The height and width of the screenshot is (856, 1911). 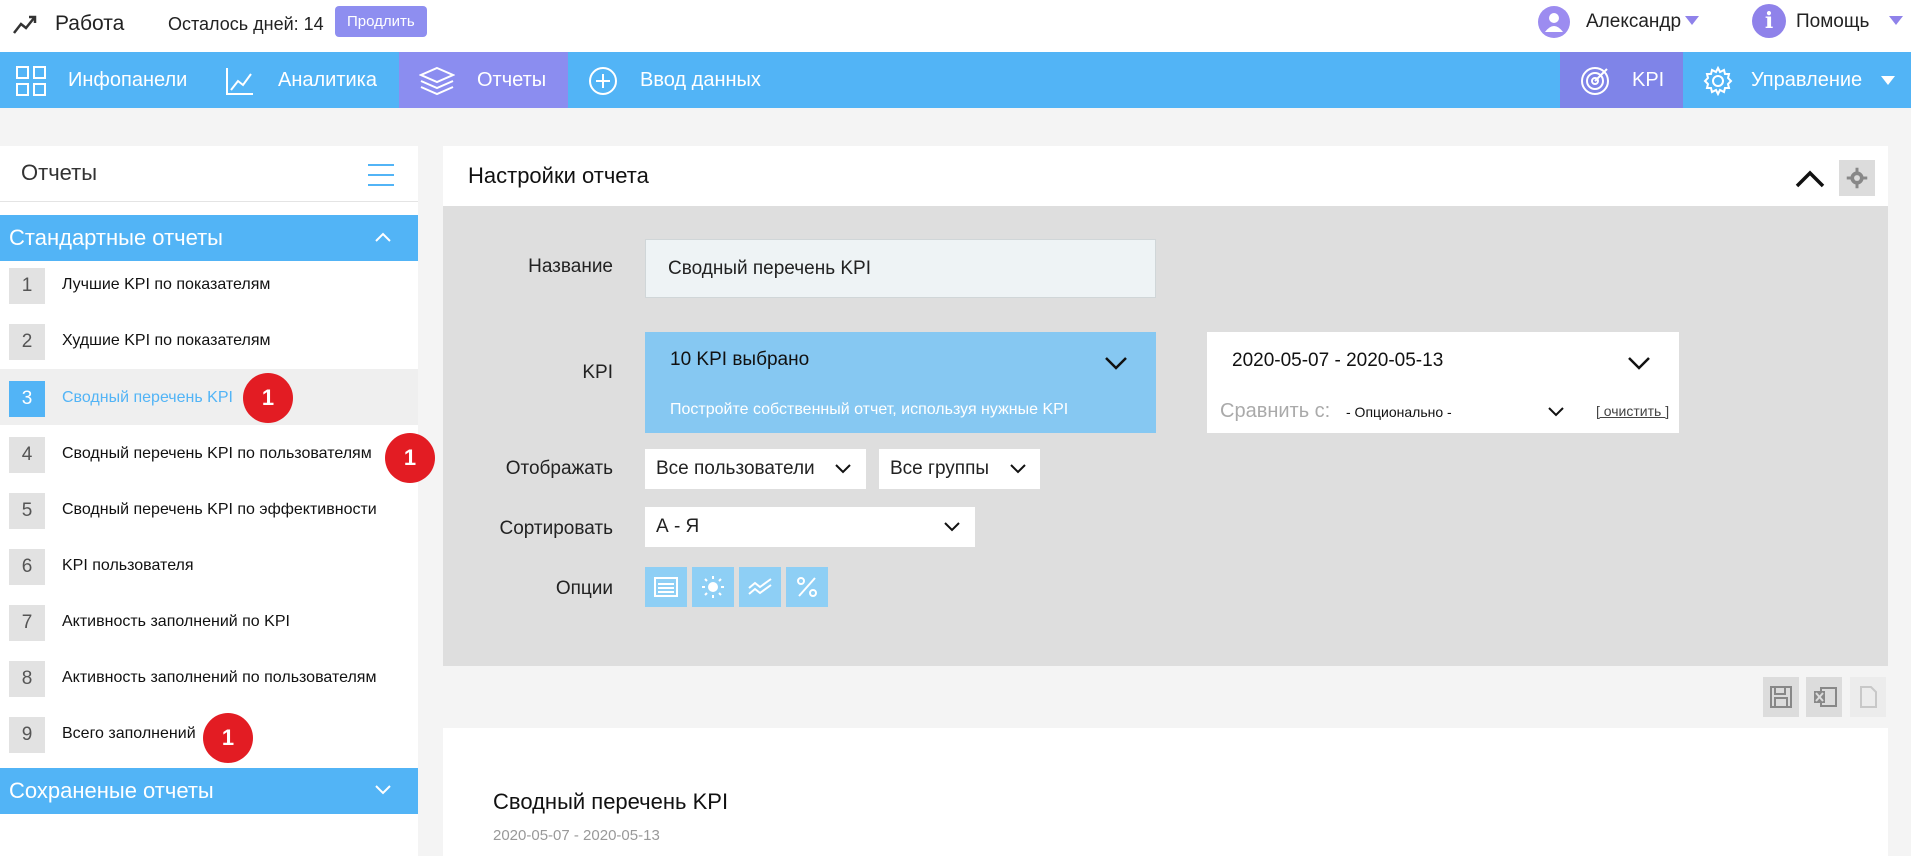 I want to click on item-label: Сводный перечень KPI, so click(x=147, y=397).